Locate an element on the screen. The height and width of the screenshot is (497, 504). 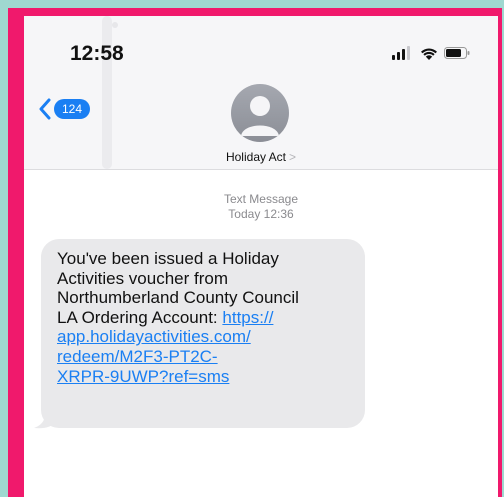
wifi-icon is located at coordinates (429, 54).